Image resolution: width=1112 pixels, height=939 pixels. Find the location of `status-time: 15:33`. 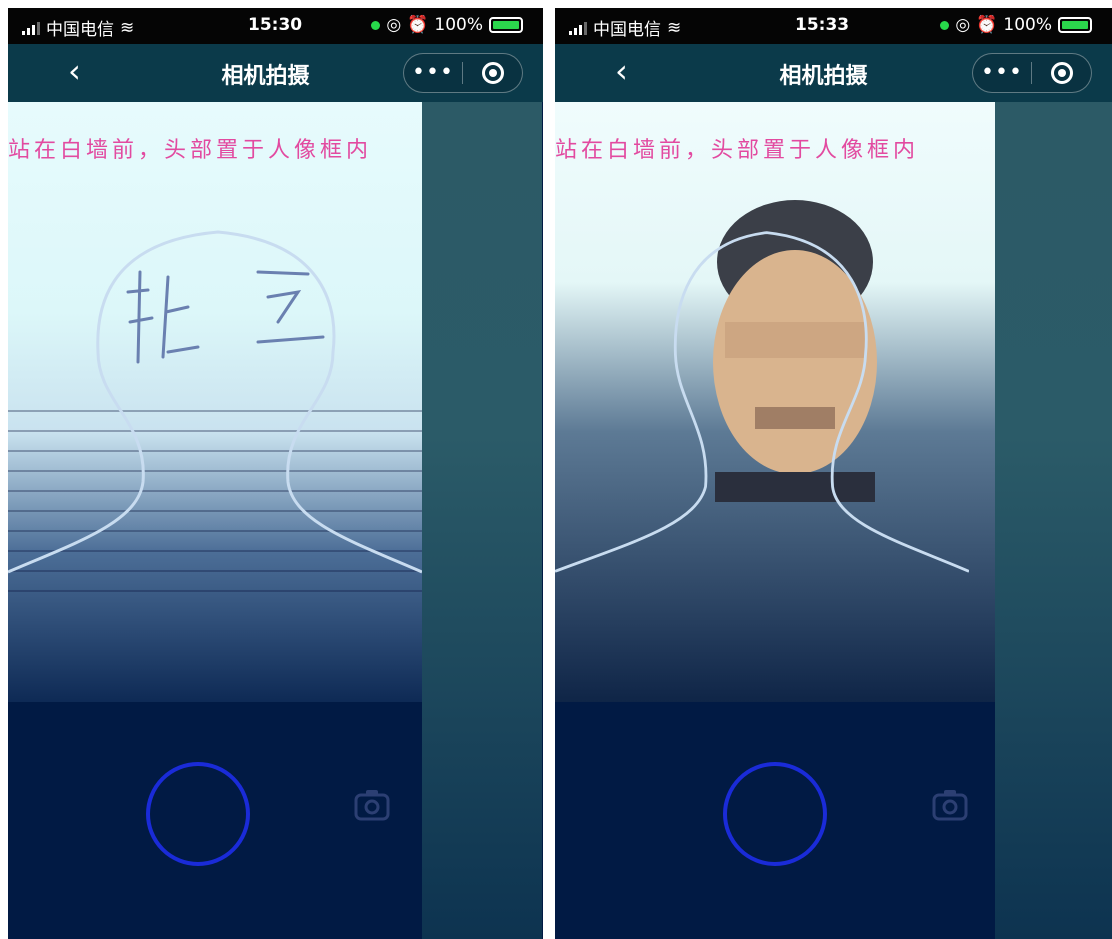

status-time: 15:33 is located at coordinates (822, 25).